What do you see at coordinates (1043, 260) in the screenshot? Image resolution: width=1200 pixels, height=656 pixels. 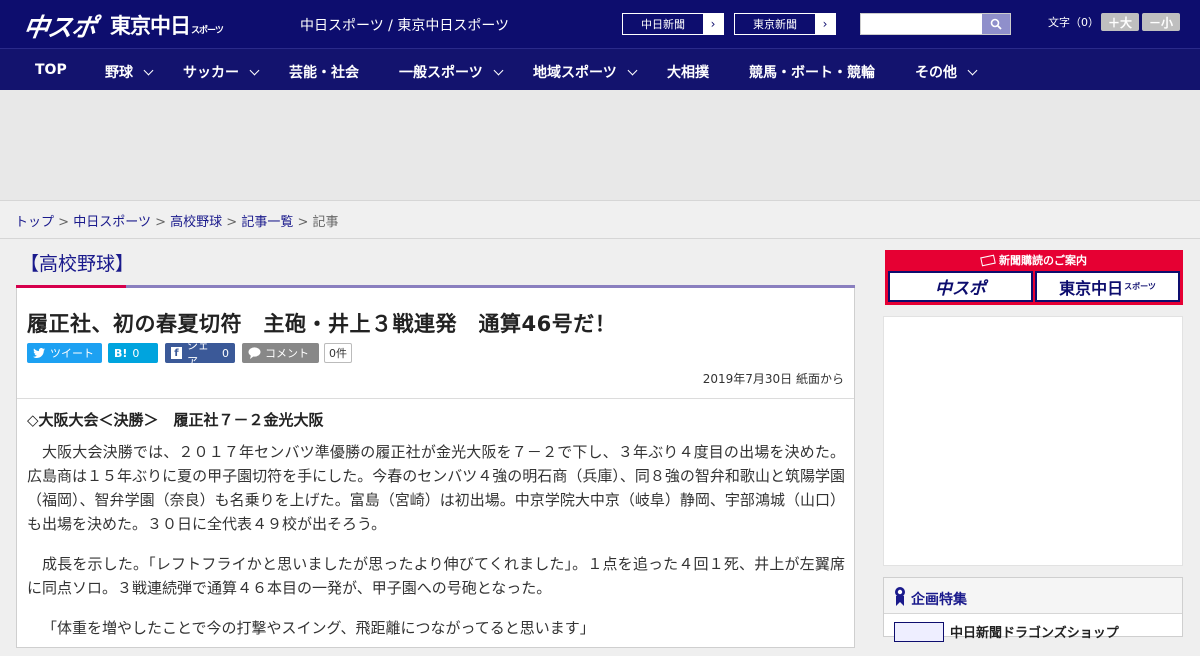 I see `subscription-title-text: 新聞購読のご案内` at bounding box center [1043, 260].